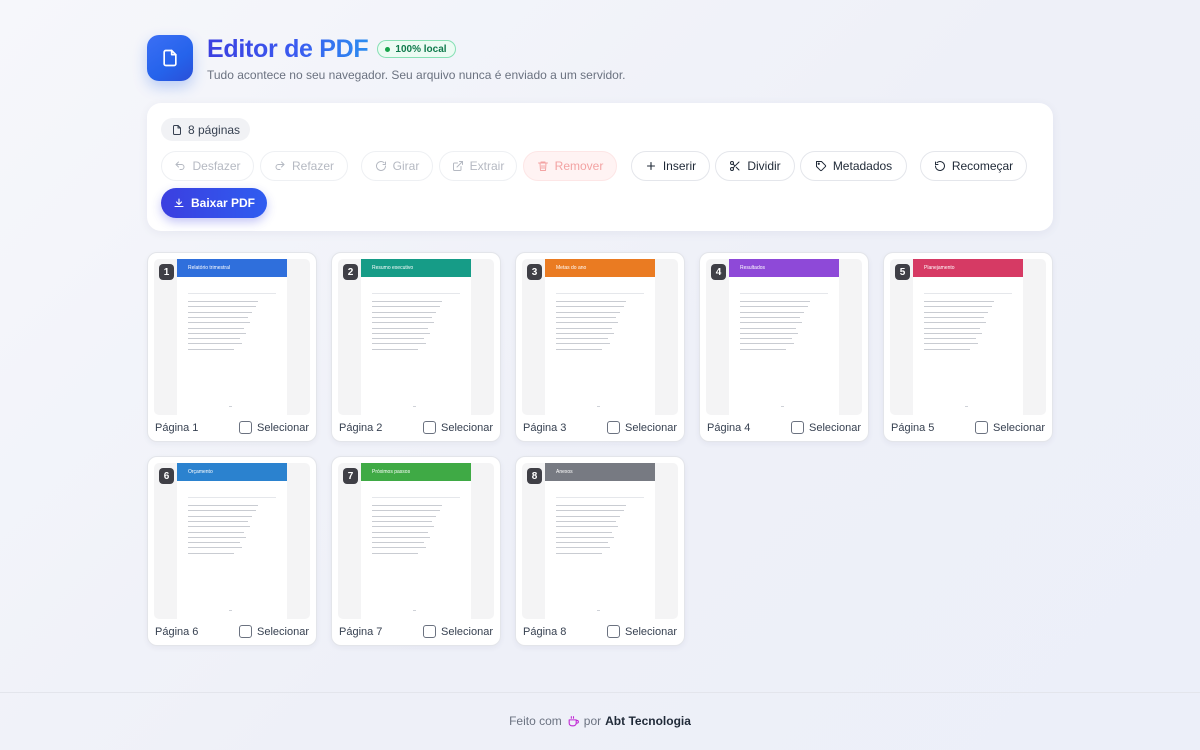 The height and width of the screenshot is (750, 1200). I want to click on split-label: Dividir, so click(764, 166).